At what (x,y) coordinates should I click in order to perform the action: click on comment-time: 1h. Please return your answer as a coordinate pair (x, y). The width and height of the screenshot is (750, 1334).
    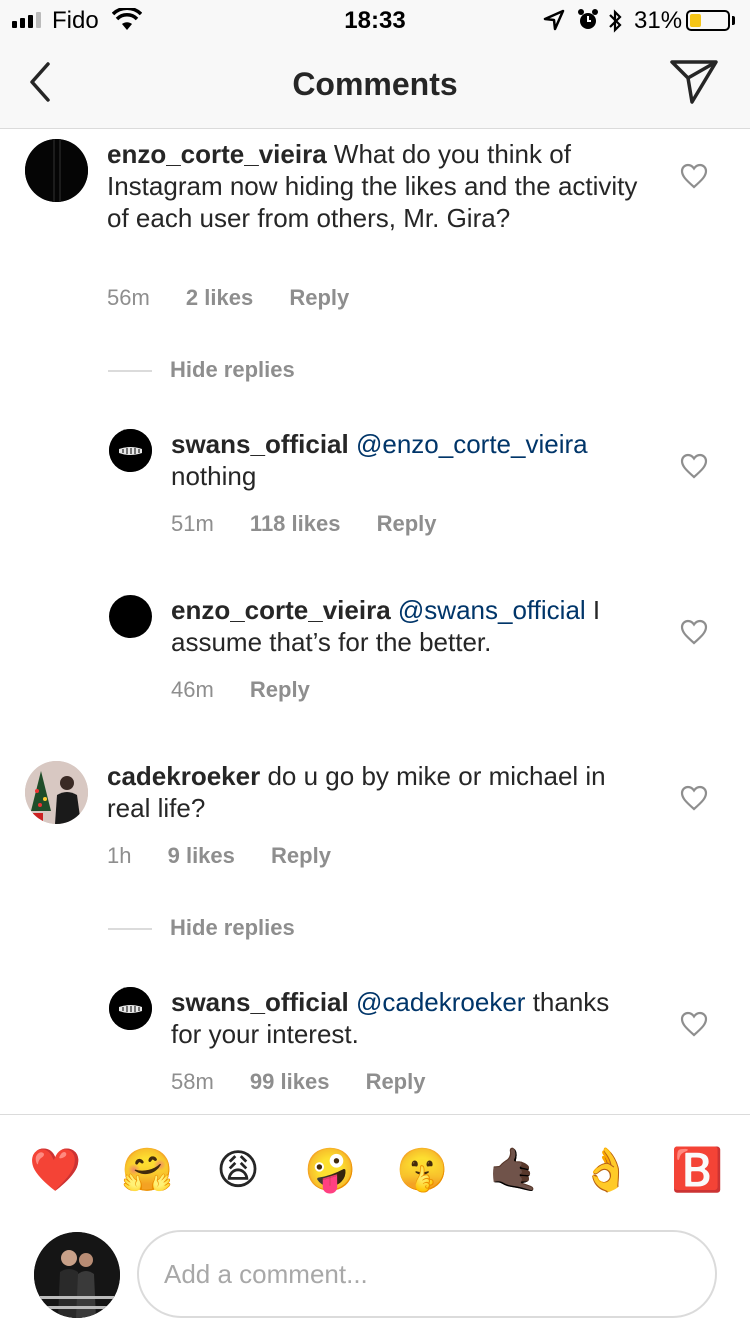
    Looking at the image, I should click on (119, 855).